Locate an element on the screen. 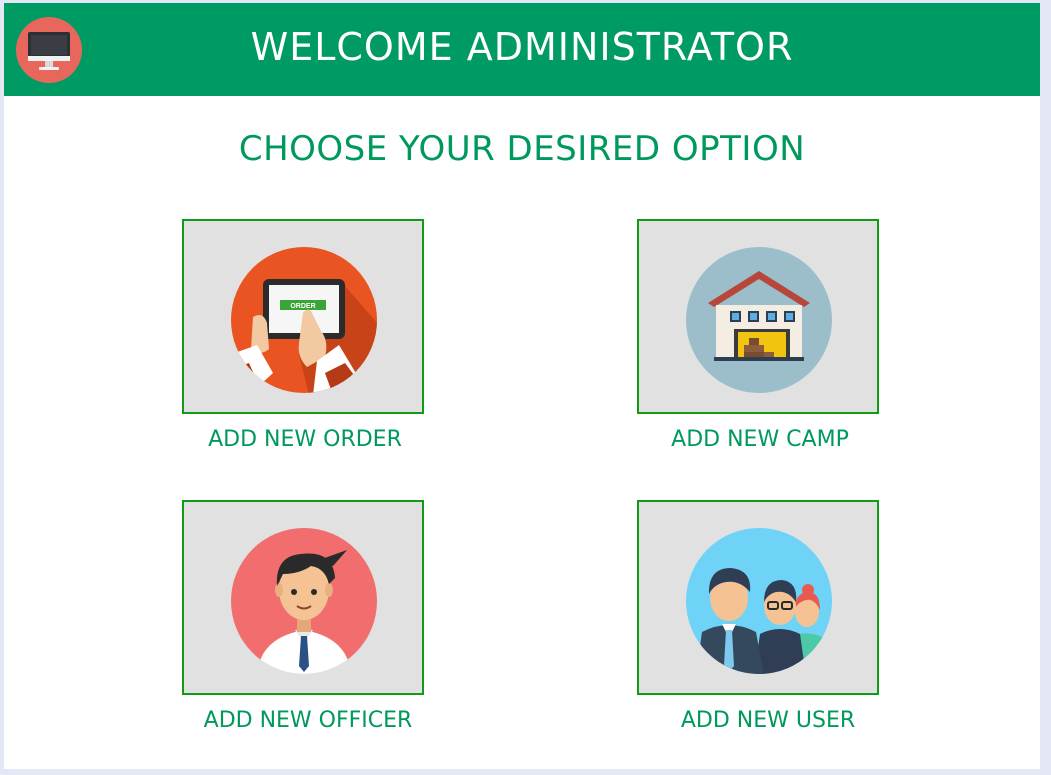  add-new-officer-label: ADD NEW OFFICER is located at coordinates (308, 720).